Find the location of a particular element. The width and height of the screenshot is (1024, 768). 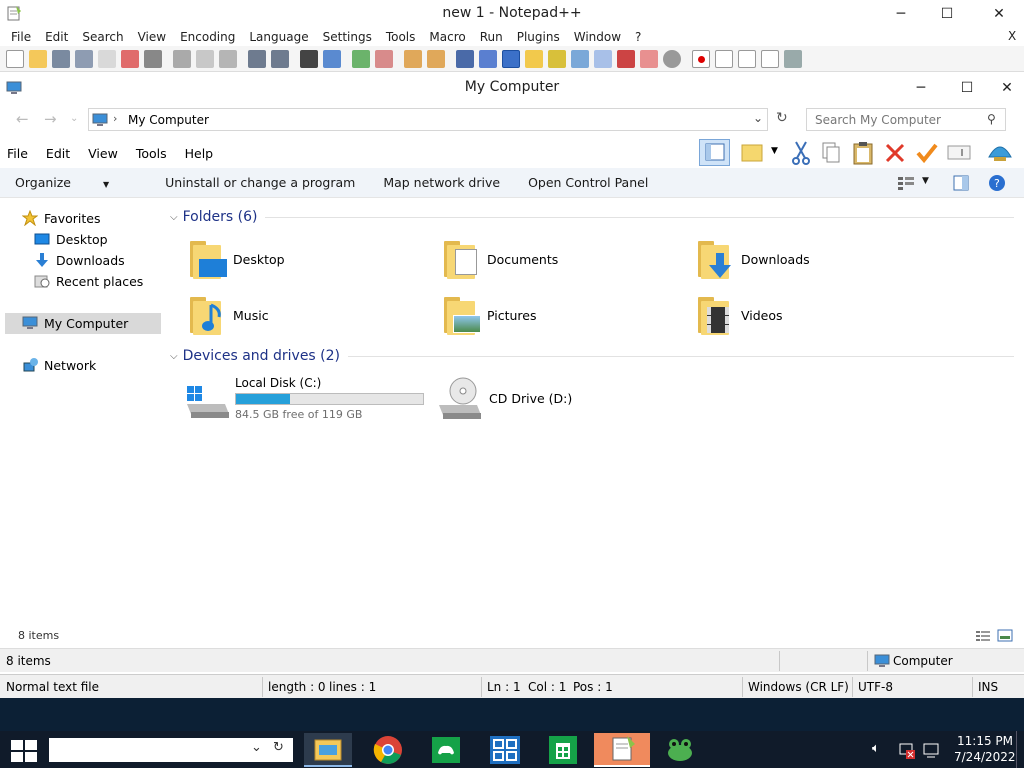

drive-d: CD Drive (D:) is located at coordinates (504, 398).